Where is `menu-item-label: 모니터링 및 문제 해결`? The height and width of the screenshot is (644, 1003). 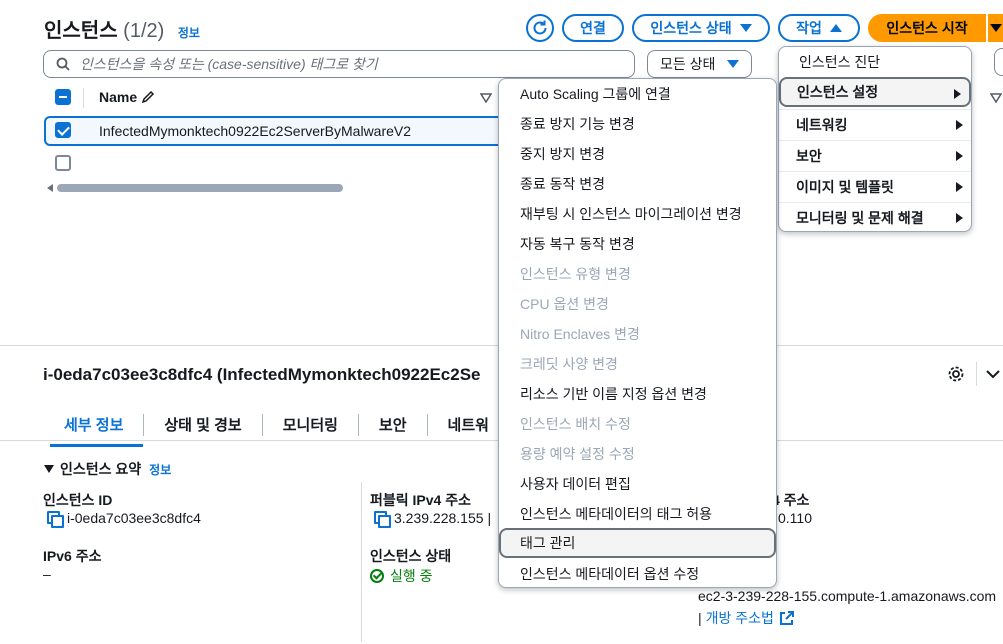
menu-item-label: 모니터링 및 문제 해결 is located at coordinates (860, 217).